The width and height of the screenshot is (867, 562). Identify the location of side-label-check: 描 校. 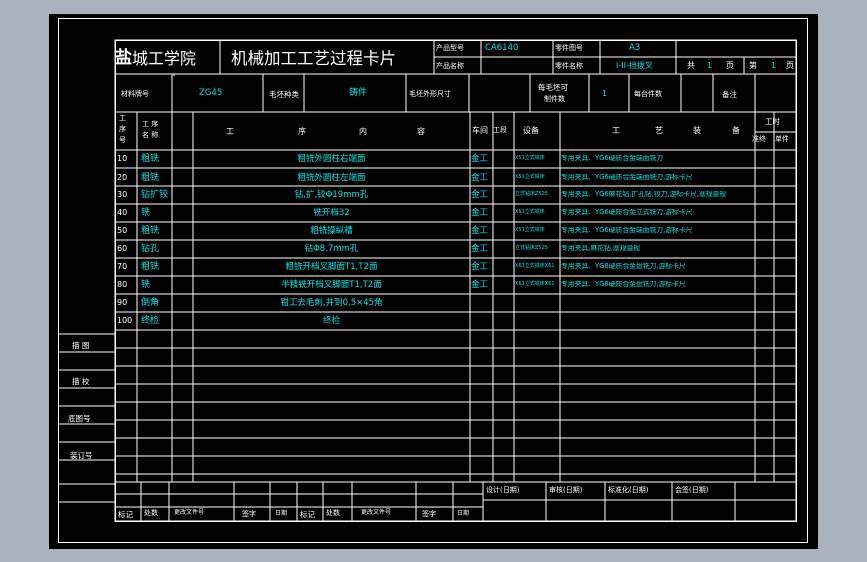
(81, 381).